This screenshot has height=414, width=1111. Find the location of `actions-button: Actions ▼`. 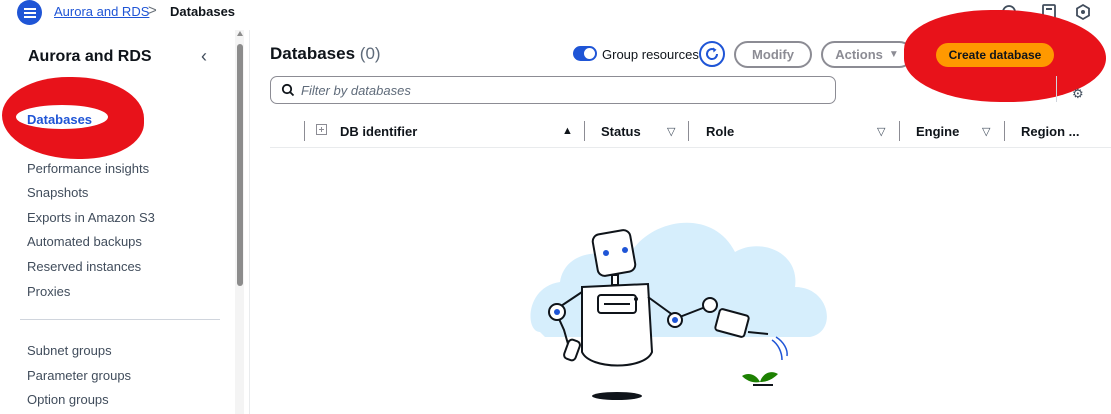

actions-button: Actions ▼ is located at coordinates (867, 54).